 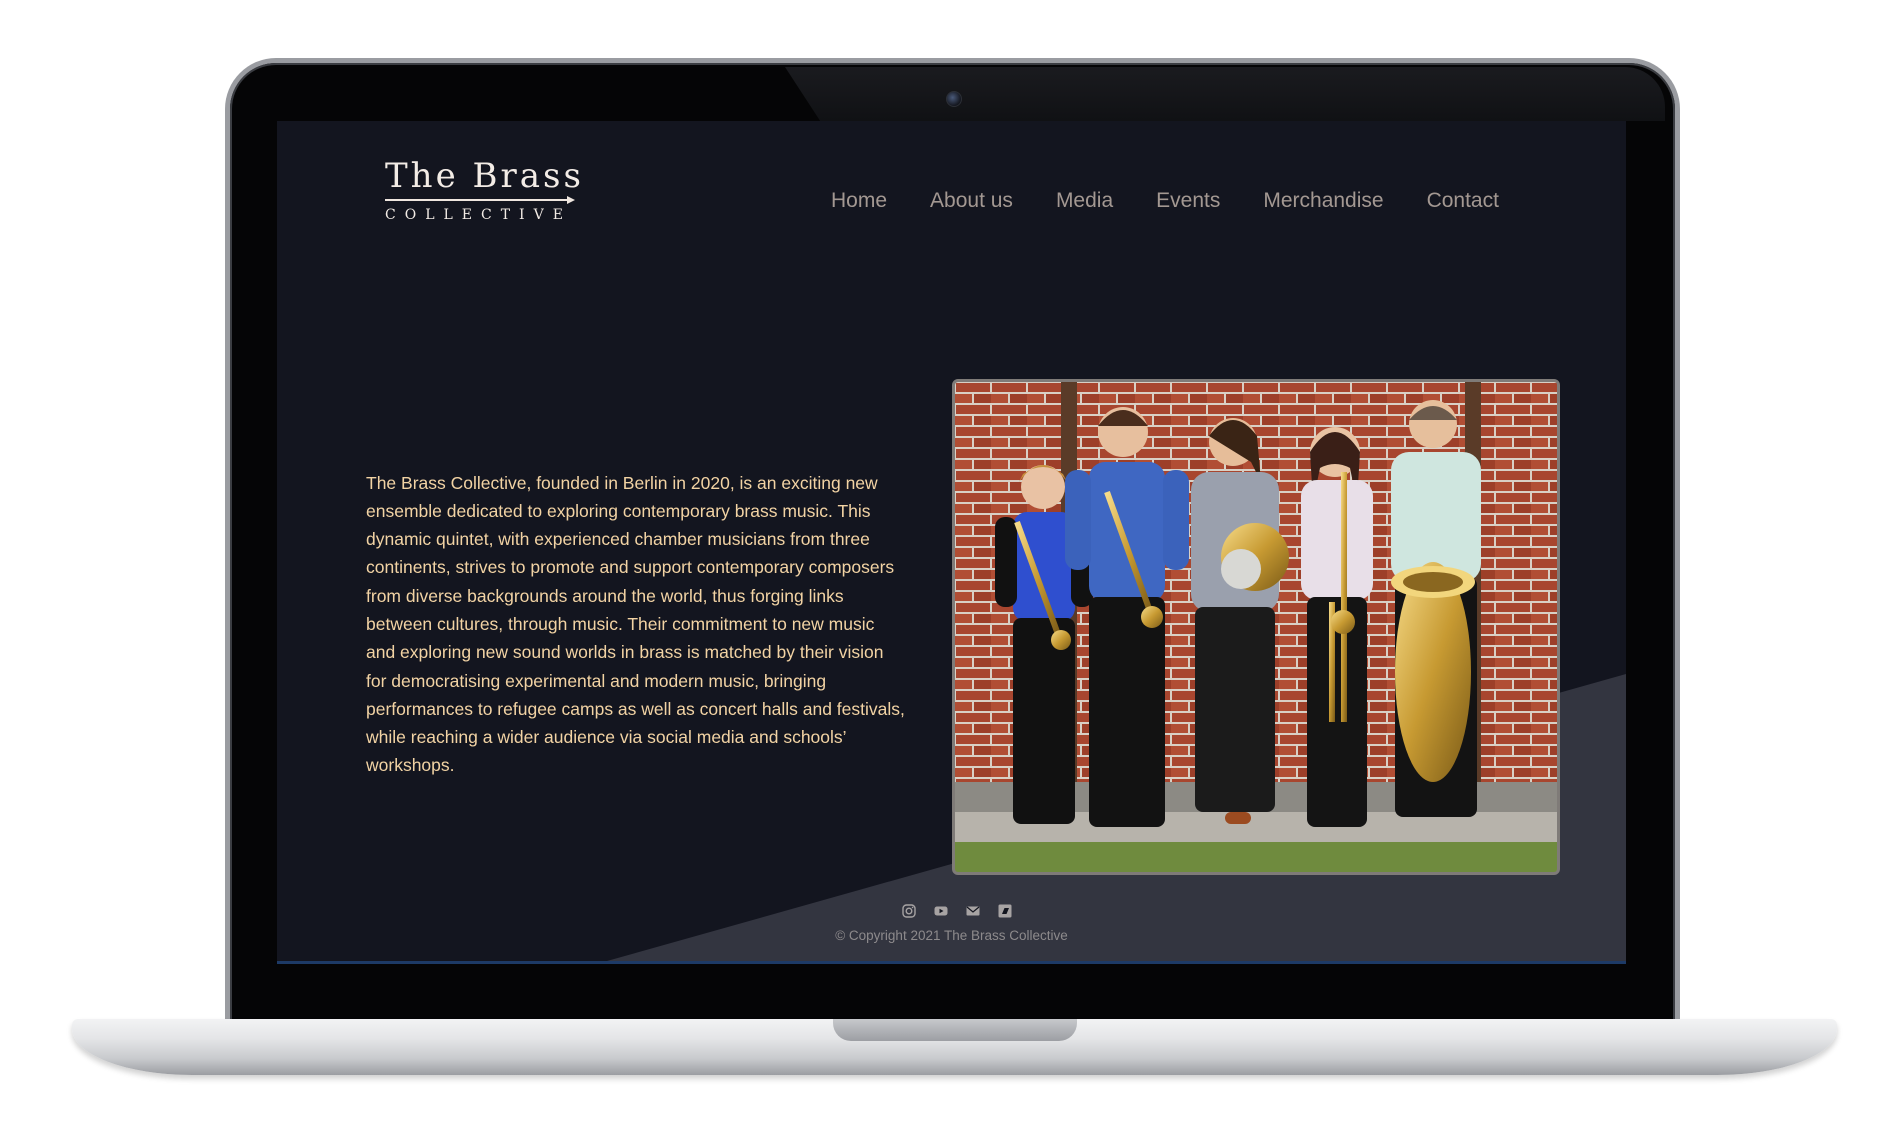 I want to click on laptop-base-notch, so click(x=955, y=1030).